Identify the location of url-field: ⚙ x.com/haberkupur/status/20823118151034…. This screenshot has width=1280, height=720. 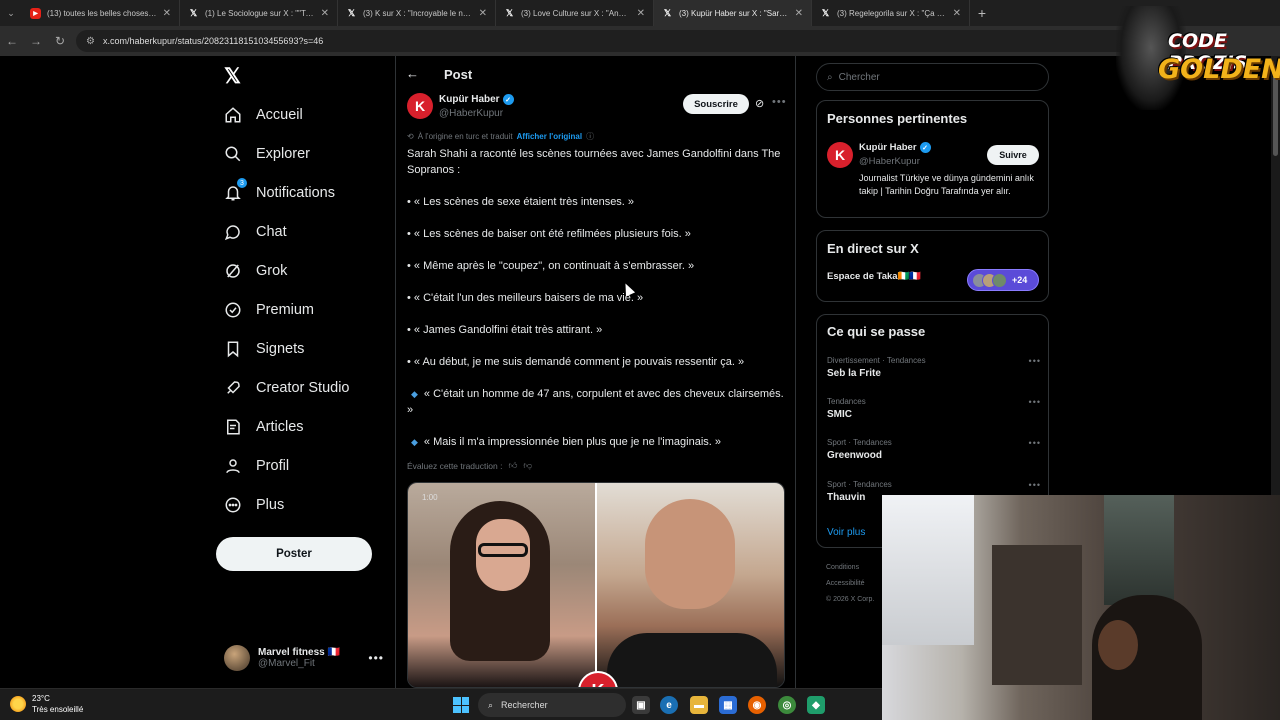
(606, 41).